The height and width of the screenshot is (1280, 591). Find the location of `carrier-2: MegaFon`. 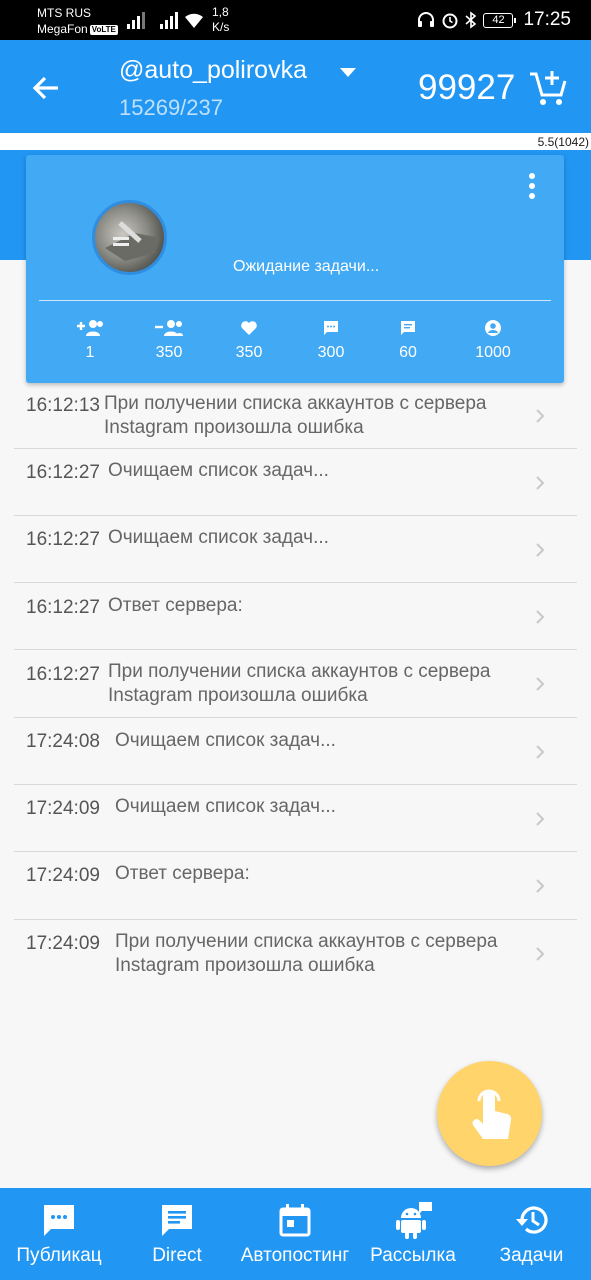

carrier-2: MegaFon is located at coordinates (62, 29).